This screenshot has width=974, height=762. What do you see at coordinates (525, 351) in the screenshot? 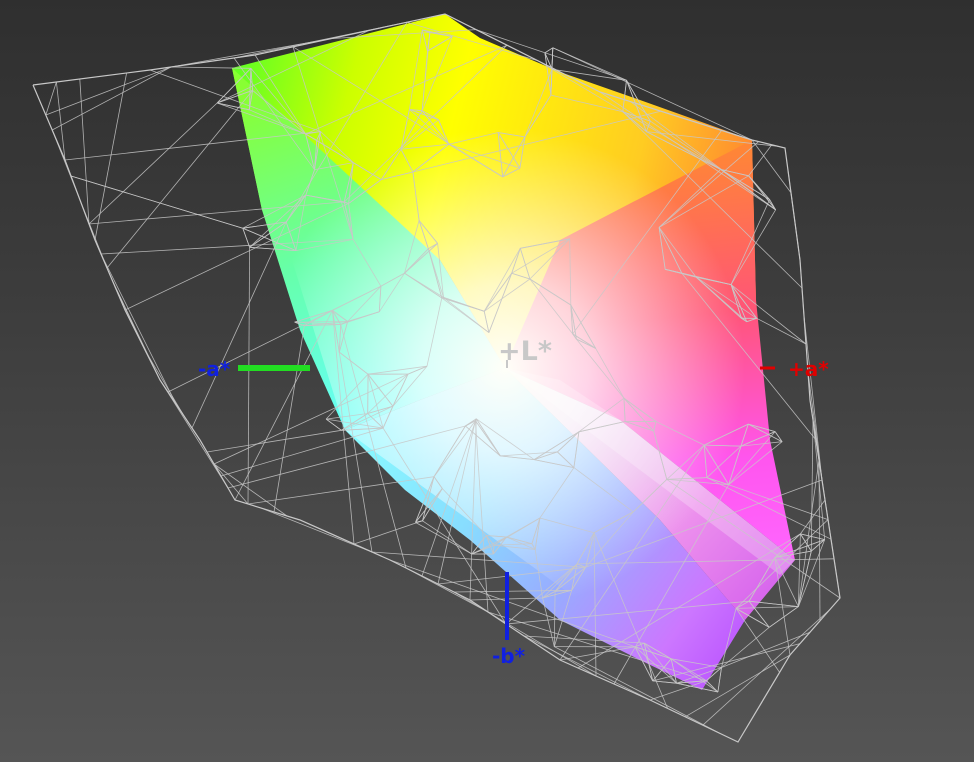
I see `l-axis-label: +L*` at bounding box center [525, 351].